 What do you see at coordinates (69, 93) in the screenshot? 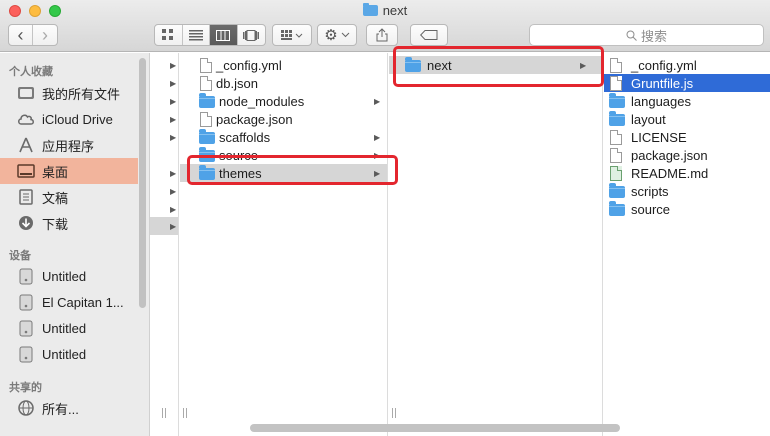
I see `sidebar-item-all-files: 我的所有文件` at bounding box center [69, 93].